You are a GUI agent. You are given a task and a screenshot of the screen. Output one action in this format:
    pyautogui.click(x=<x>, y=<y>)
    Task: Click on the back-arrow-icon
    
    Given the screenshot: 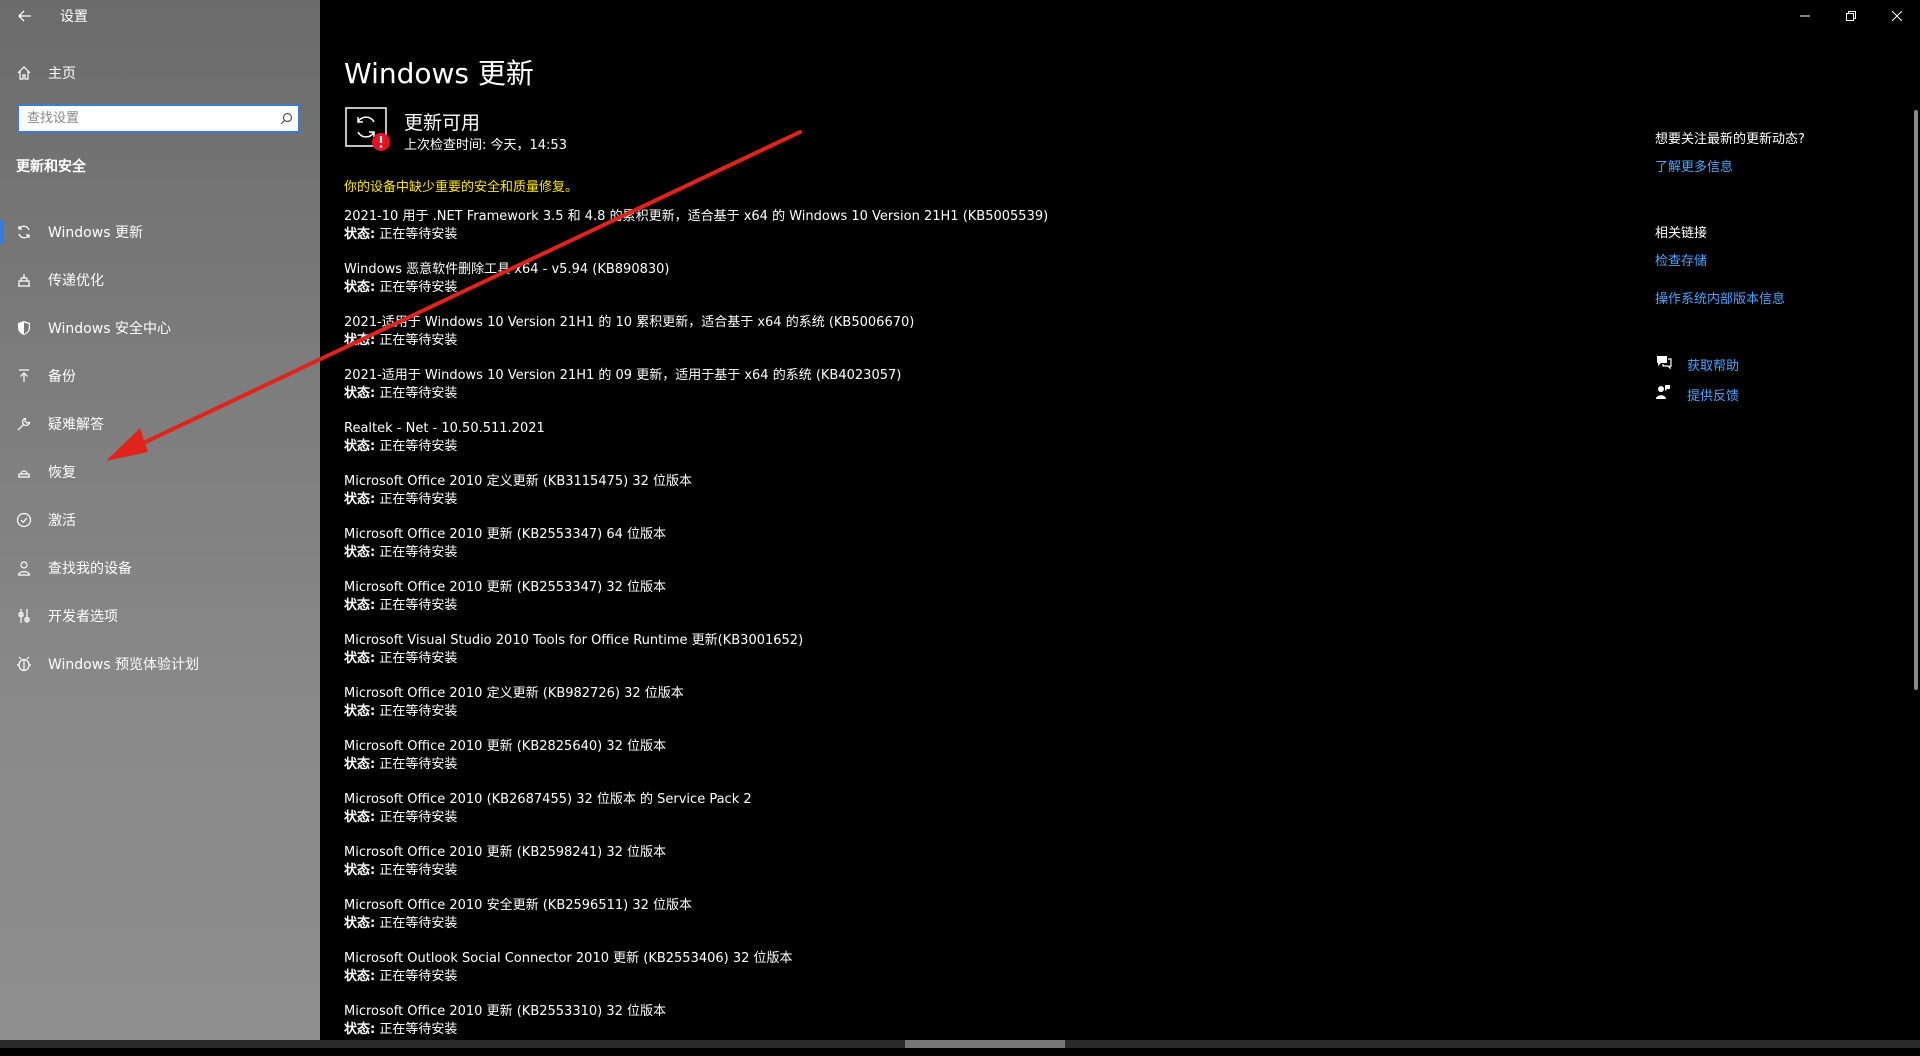 What is the action you would take?
    pyautogui.click(x=24, y=16)
    